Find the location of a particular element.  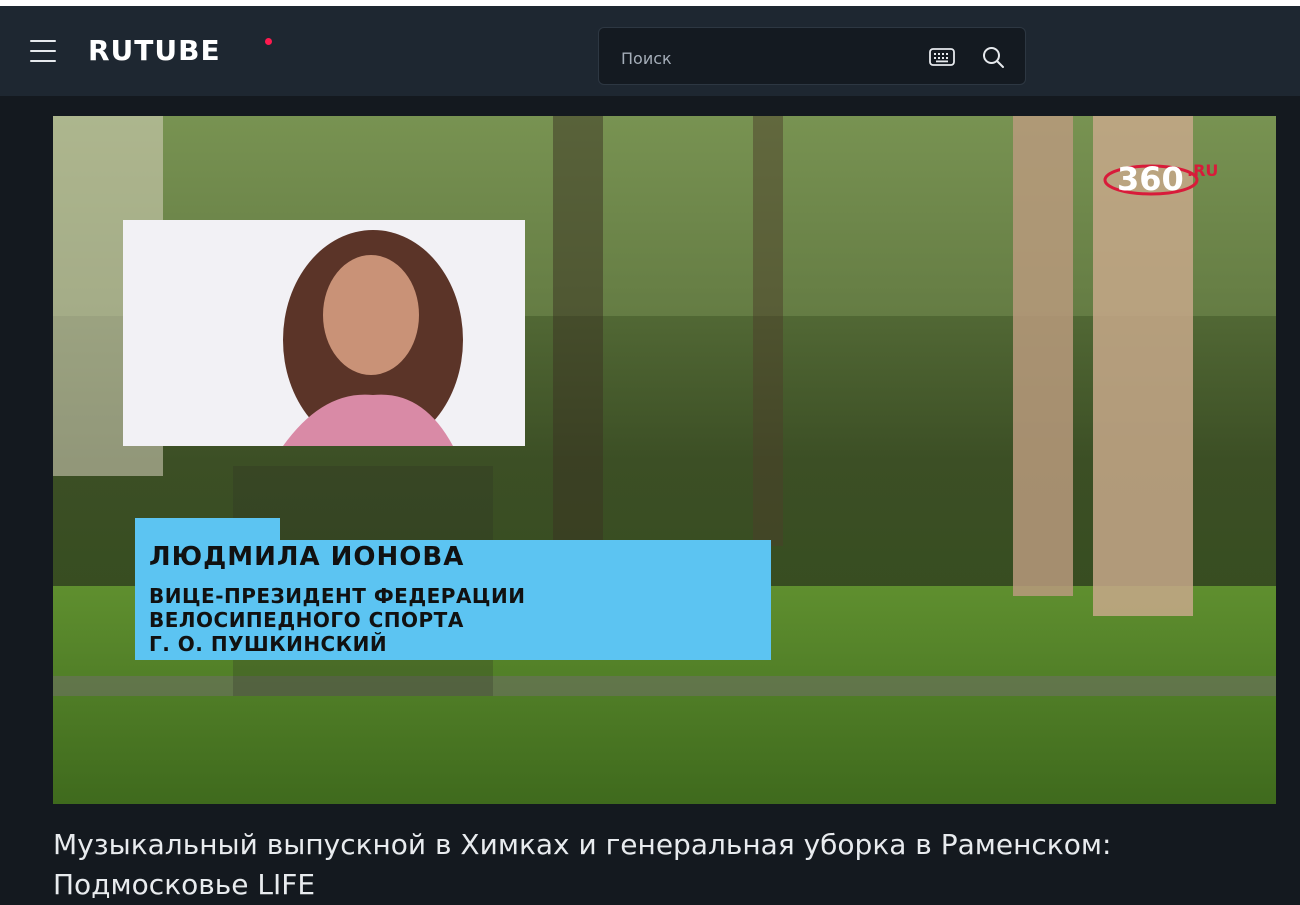

channel-logo: 360 .RU is located at coordinates (1168, 178).